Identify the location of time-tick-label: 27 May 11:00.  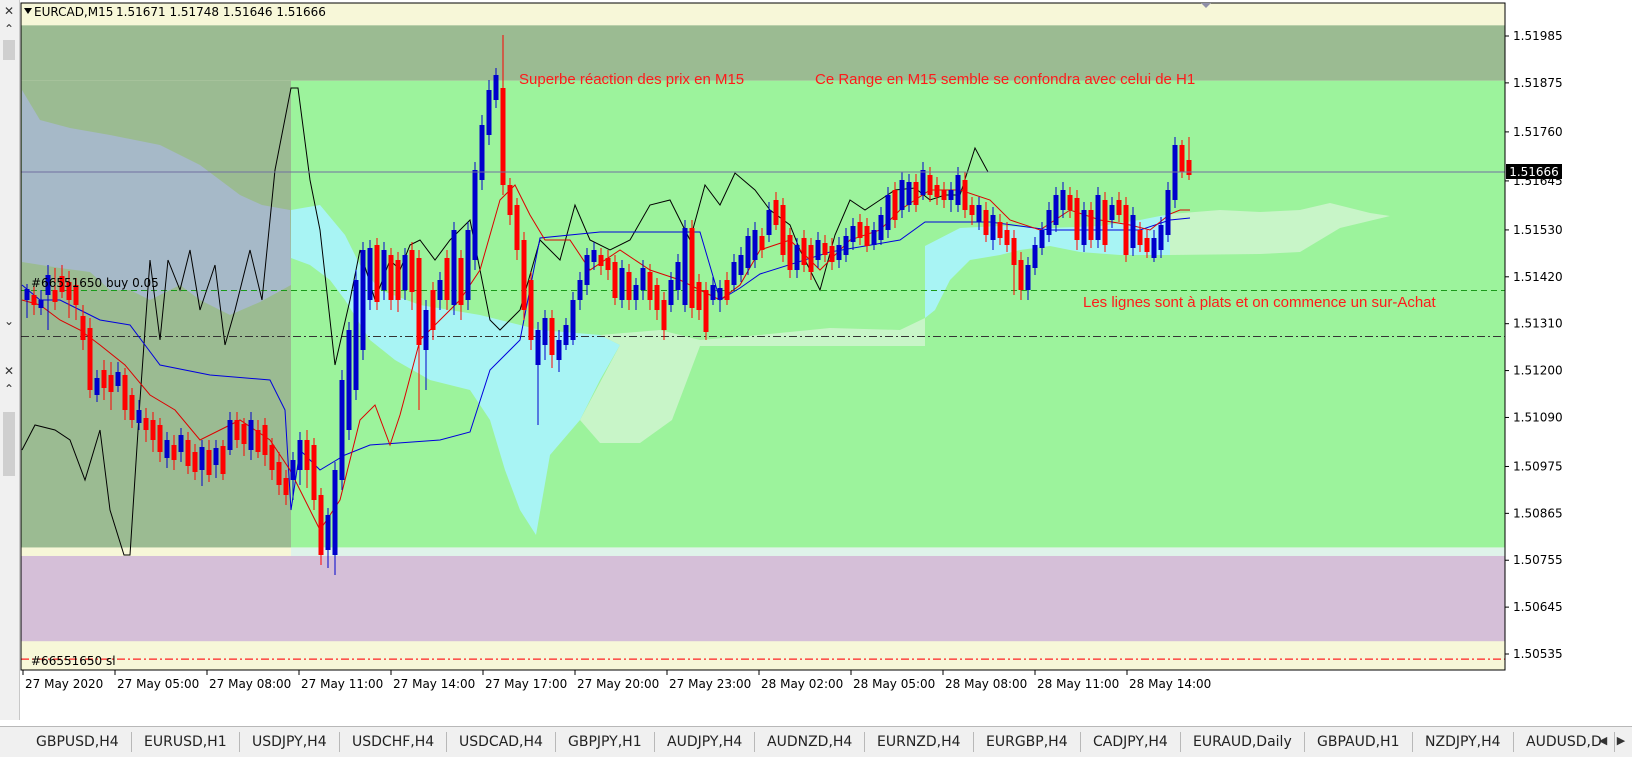
(342, 684).